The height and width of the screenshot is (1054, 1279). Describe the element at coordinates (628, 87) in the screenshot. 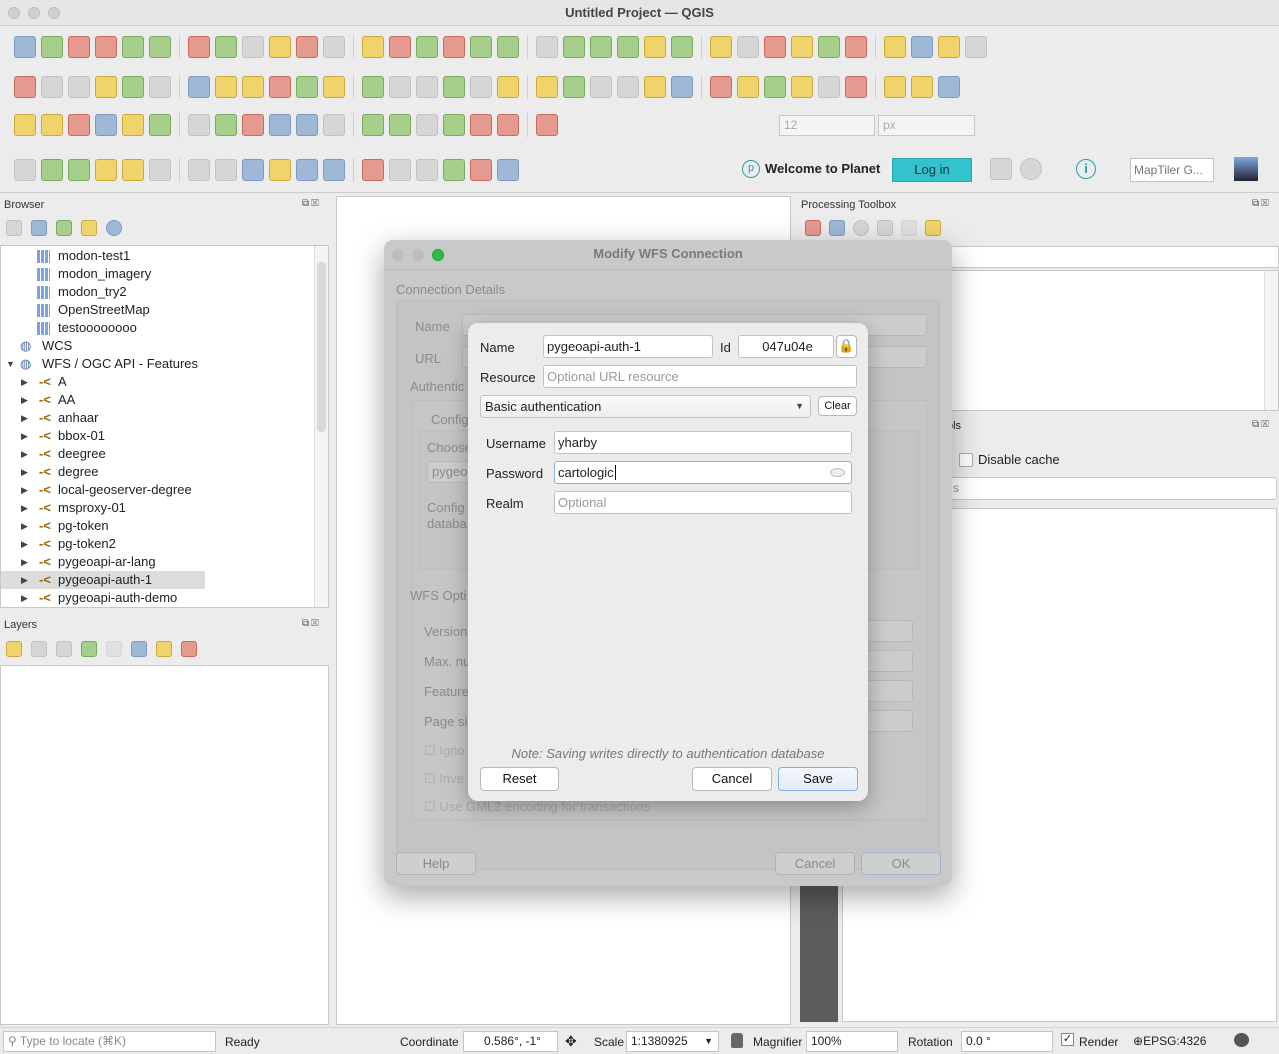

I see `label-pin-icon` at that location.